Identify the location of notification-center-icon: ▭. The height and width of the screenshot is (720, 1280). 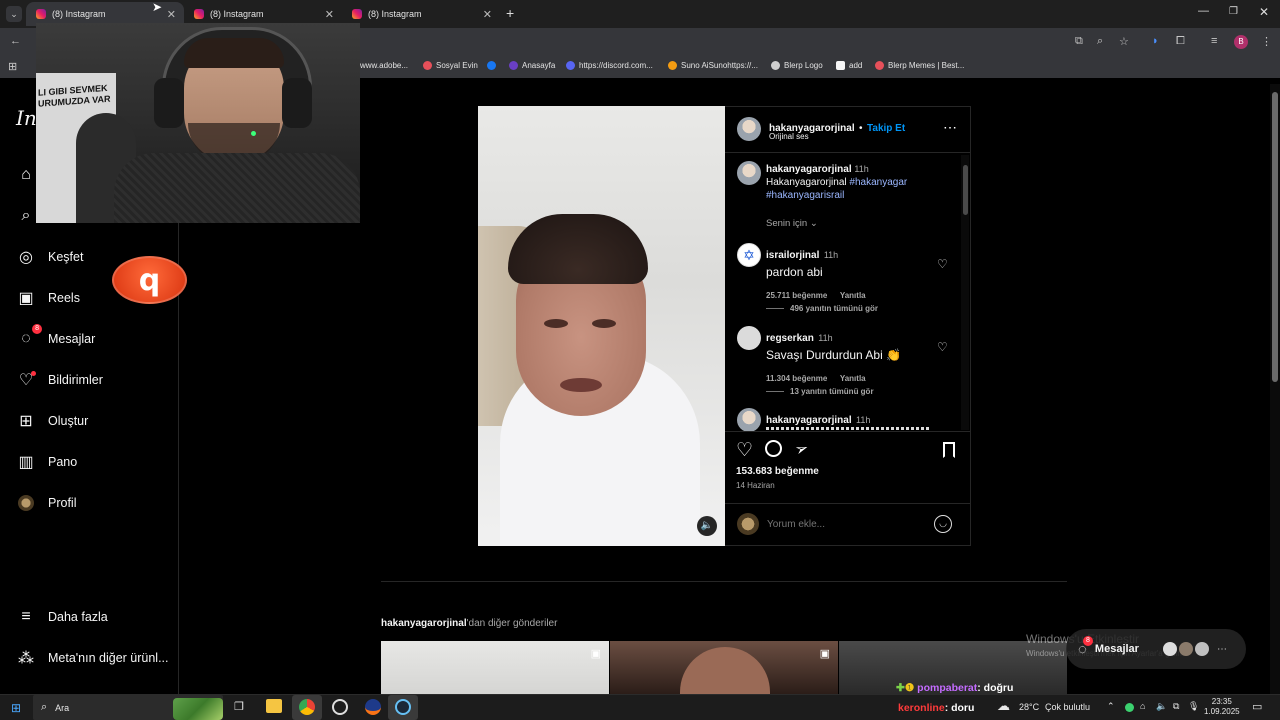
(1257, 706).